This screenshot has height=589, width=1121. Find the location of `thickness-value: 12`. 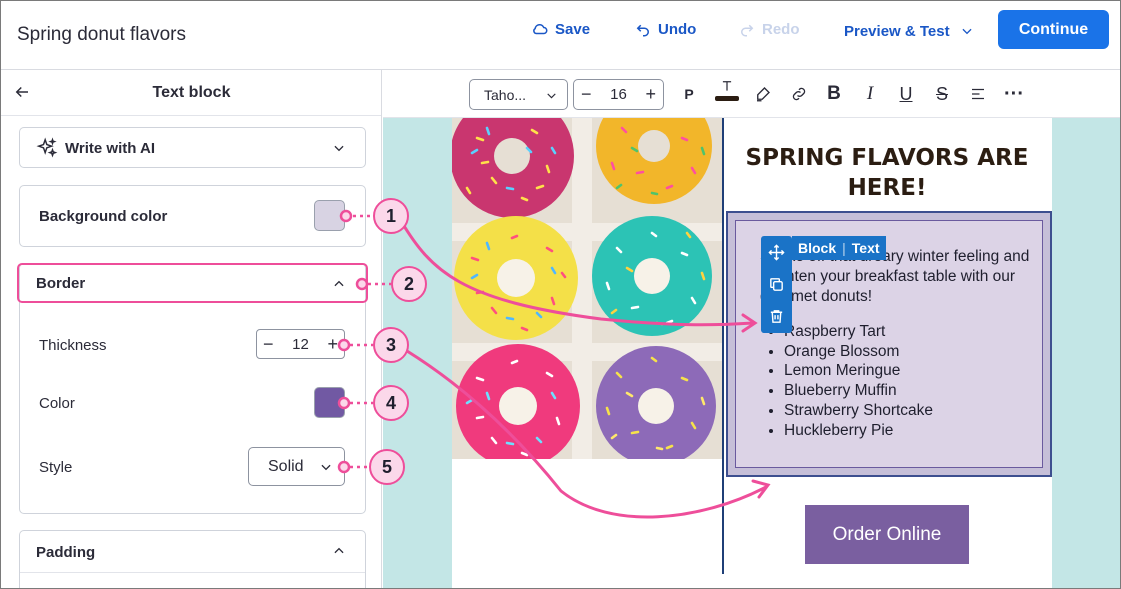

thickness-value: 12 is located at coordinates (300, 344).